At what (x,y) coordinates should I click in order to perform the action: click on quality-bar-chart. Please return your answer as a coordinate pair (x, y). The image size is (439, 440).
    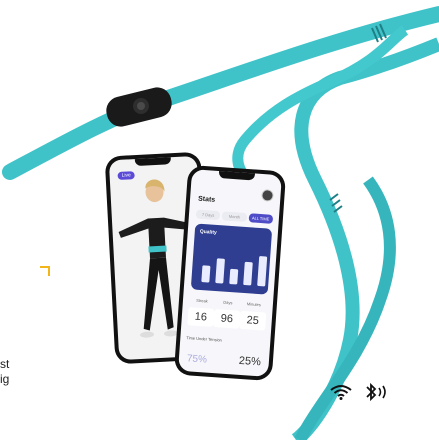
    Looking at the image, I should click on (234, 271).